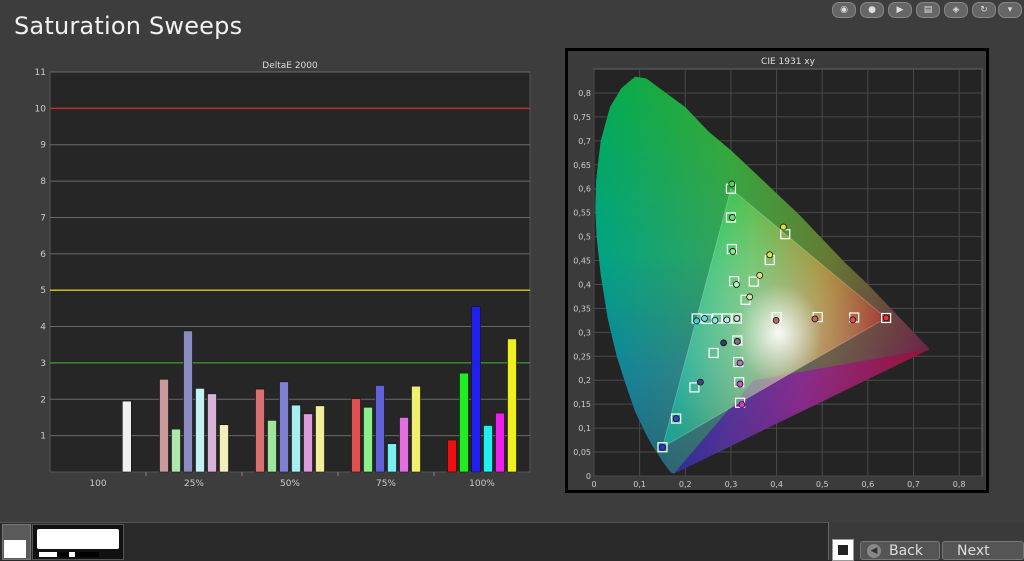 The image size is (1024, 561). I want to click on cie-x-tick: 0,6, so click(868, 484).